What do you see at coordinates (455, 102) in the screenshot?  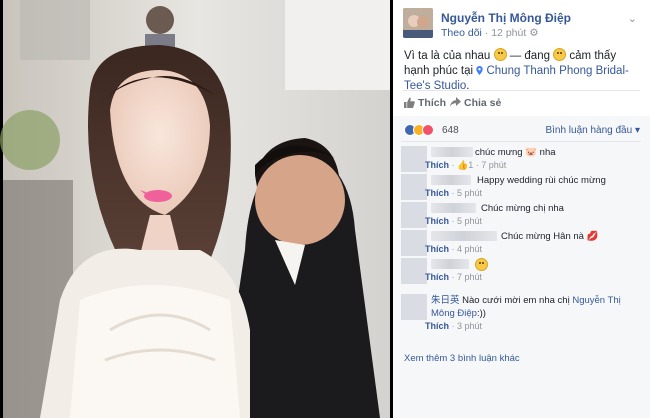 I see `share-arrow-icon` at bounding box center [455, 102].